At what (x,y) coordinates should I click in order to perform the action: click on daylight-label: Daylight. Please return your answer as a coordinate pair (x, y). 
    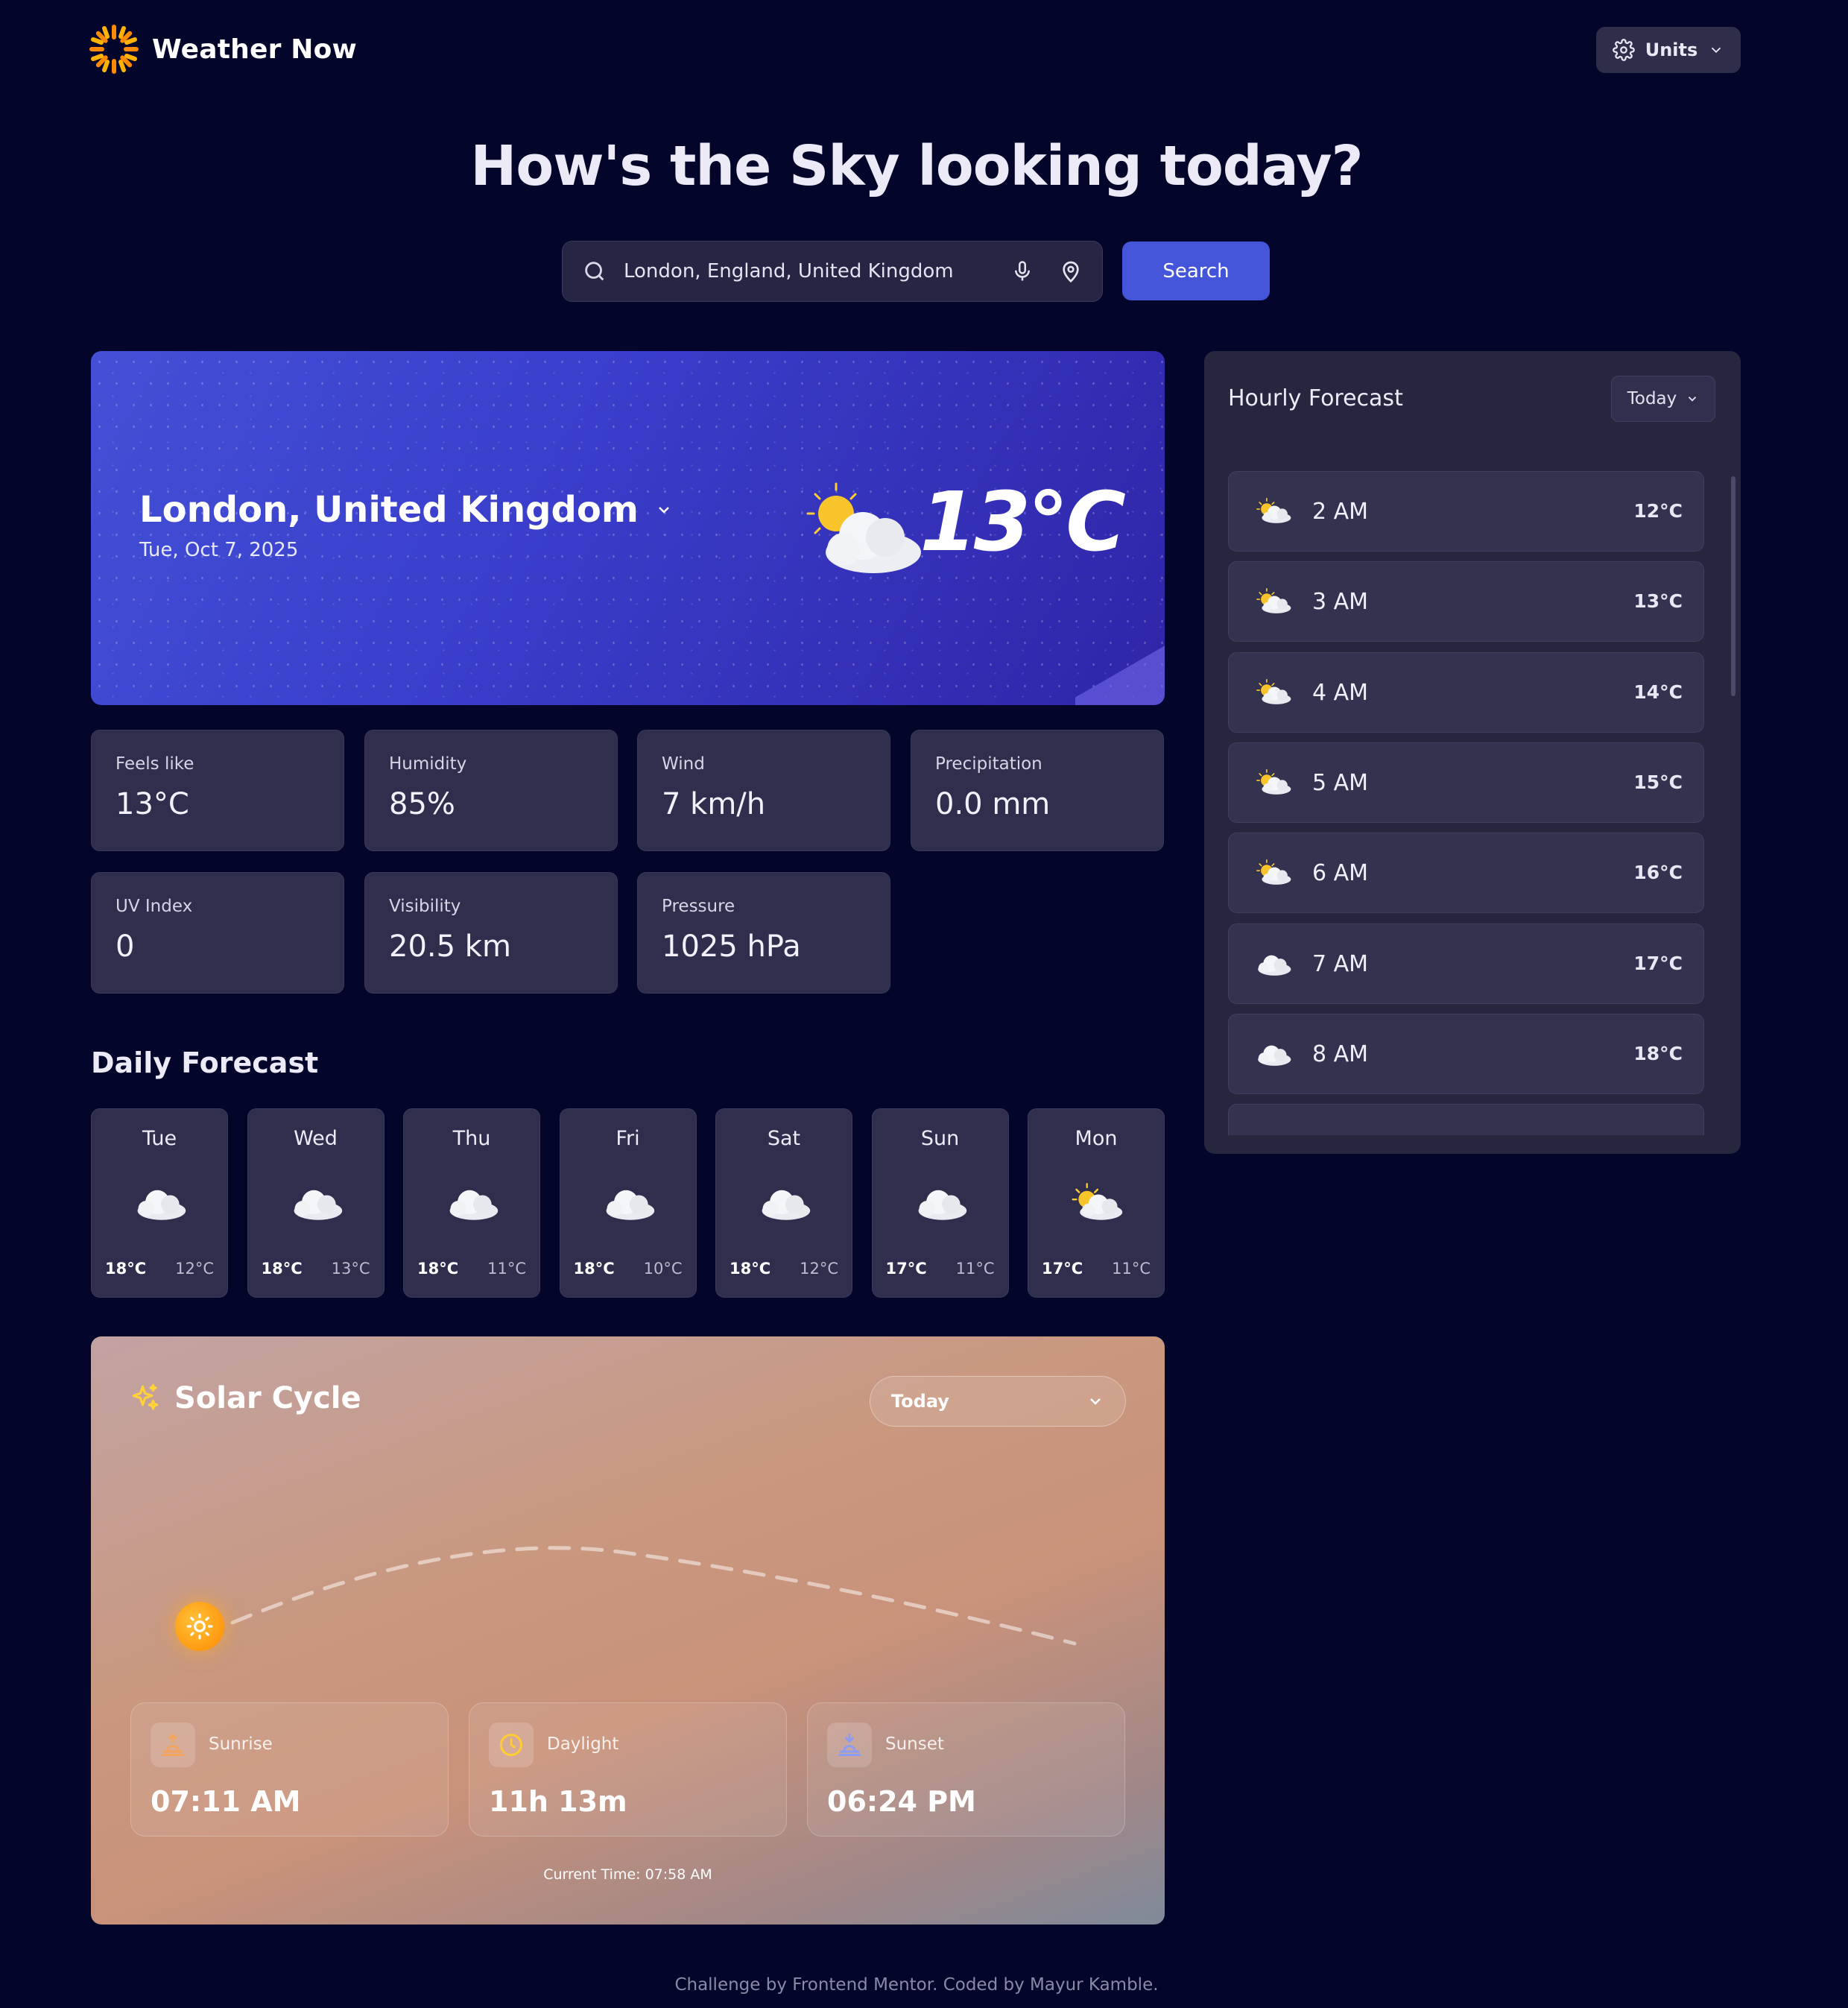
    Looking at the image, I should click on (583, 1744).